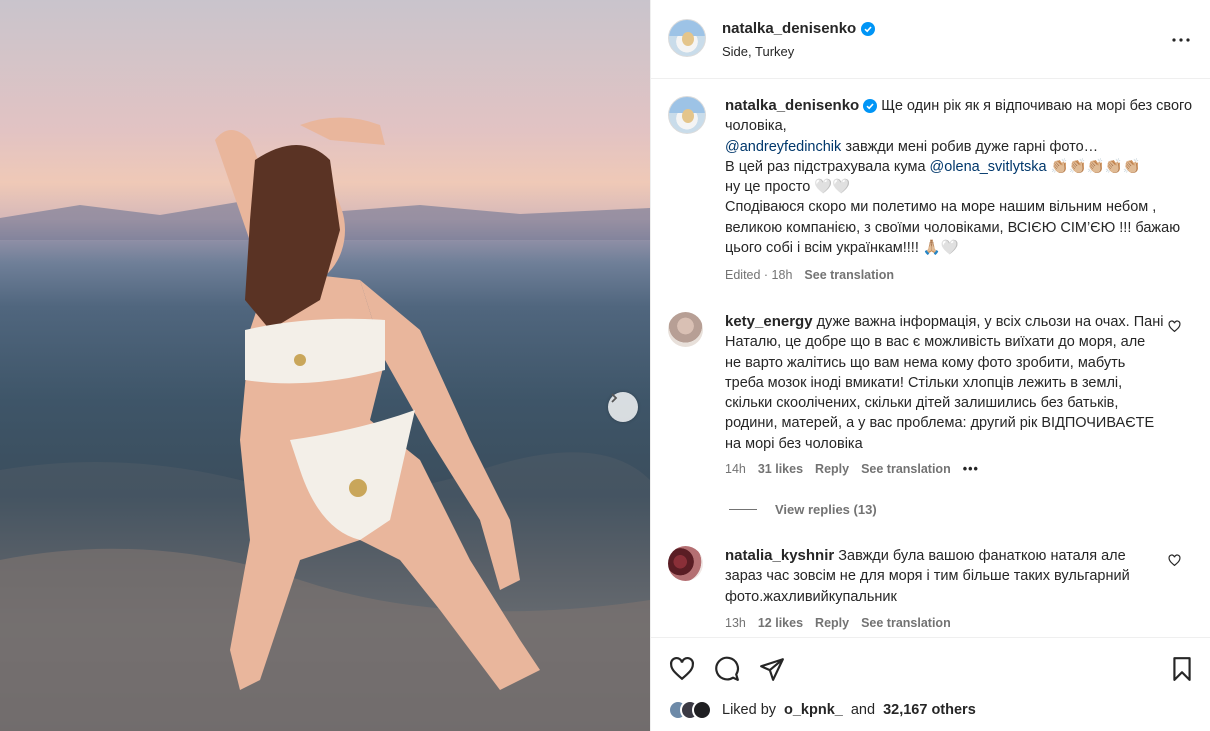 The image size is (1210, 731). Describe the element at coordinates (769, 321) in the screenshot. I see `comment-username: kety_energy` at that location.